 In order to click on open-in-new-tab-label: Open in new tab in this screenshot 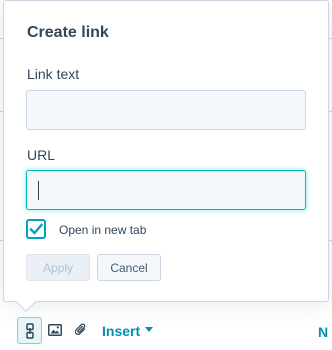, I will do `click(103, 230)`.